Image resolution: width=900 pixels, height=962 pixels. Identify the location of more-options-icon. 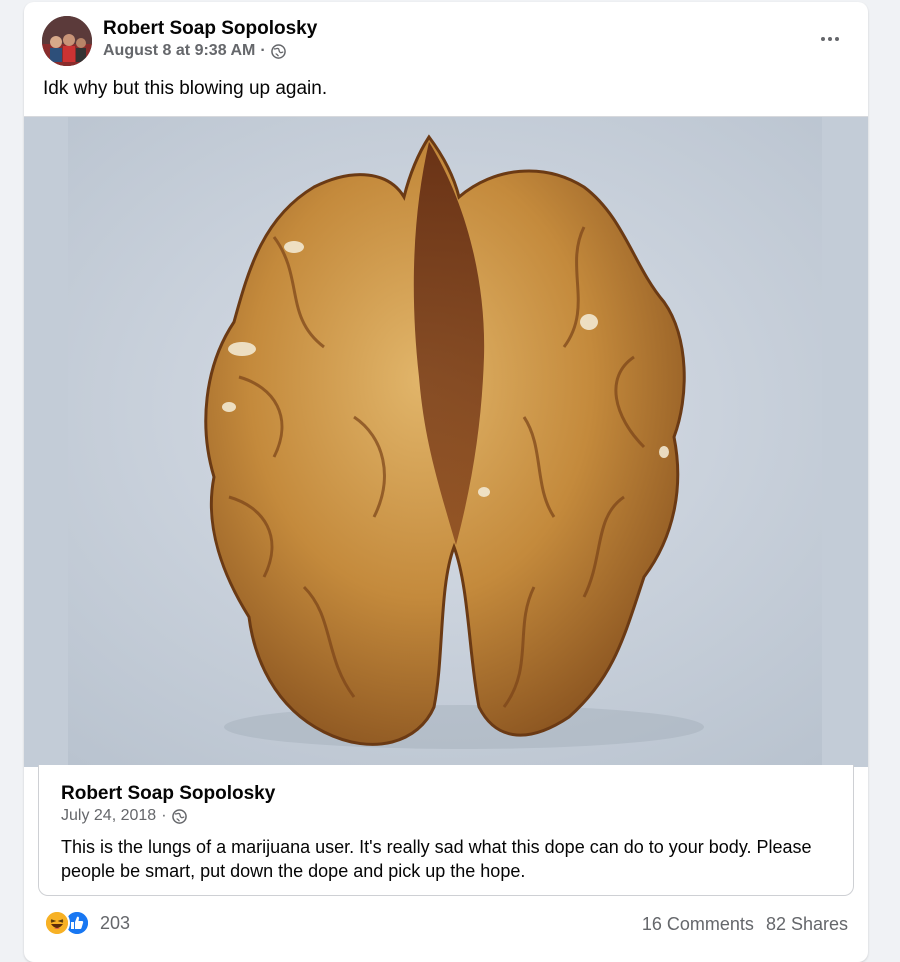
(830, 39).